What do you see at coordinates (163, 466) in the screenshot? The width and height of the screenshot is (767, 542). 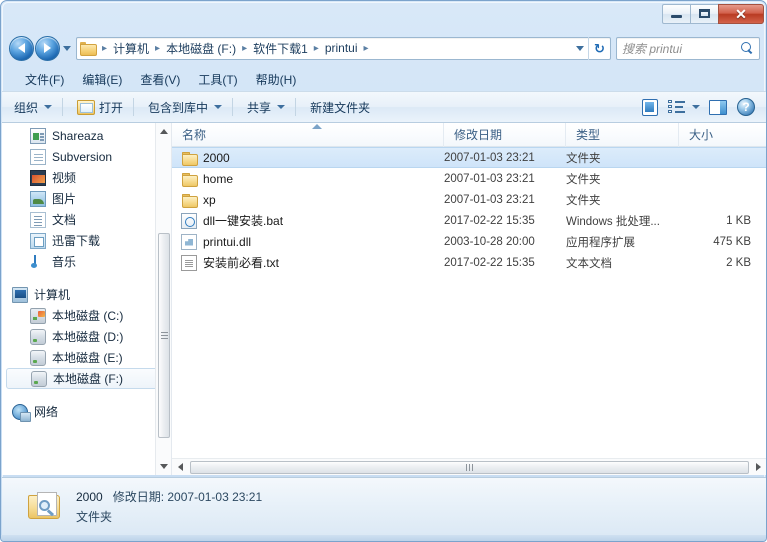 I see `scroll-down-button` at bounding box center [163, 466].